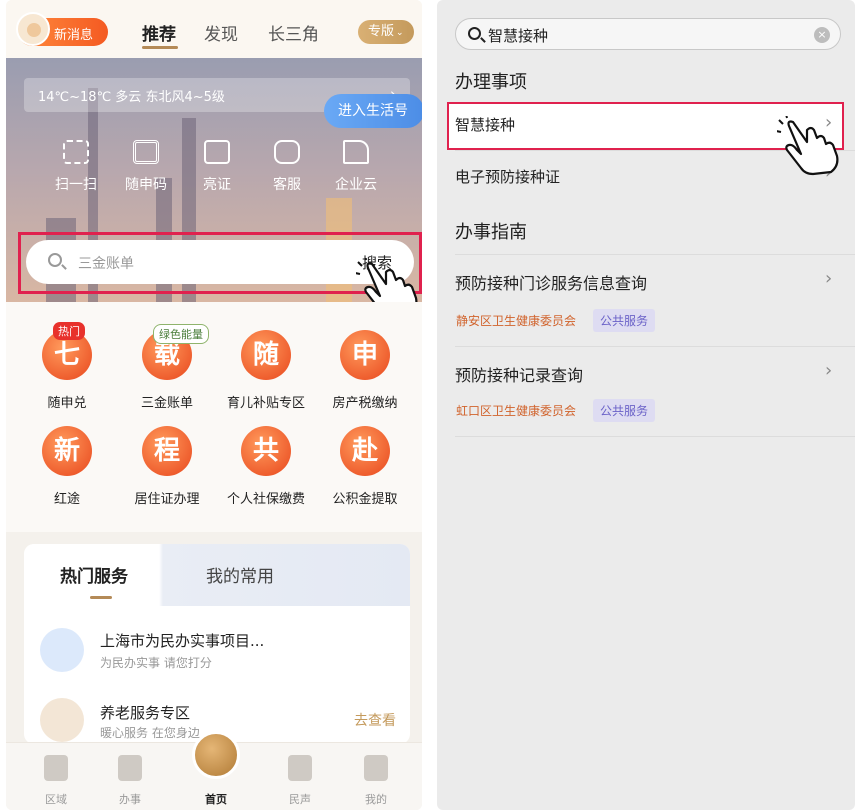 The width and height of the screenshot is (858, 810). I want to click on tab-popular-services: 热门服务, so click(94, 574).